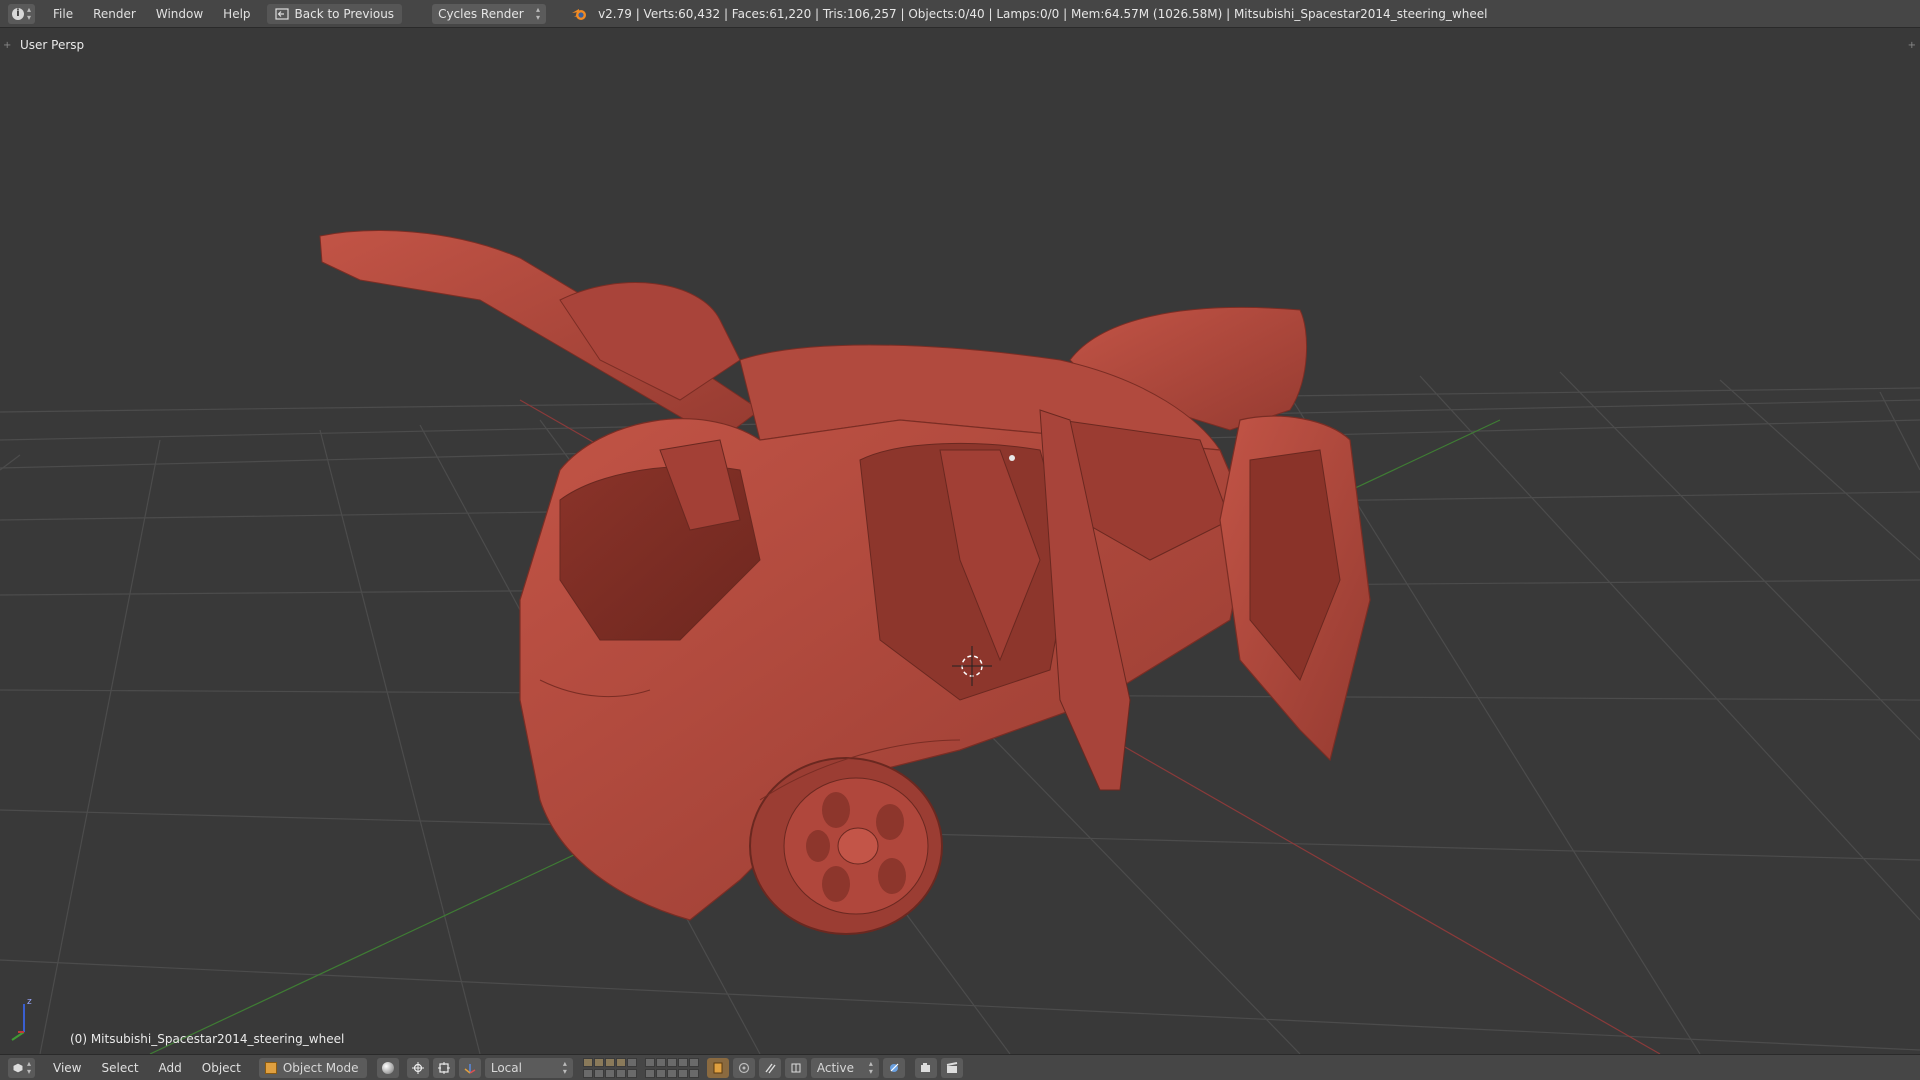 This screenshot has height=1080, width=1920. What do you see at coordinates (528, 1067) in the screenshot?
I see `transform-orientation-select: Local ▴ ▾` at bounding box center [528, 1067].